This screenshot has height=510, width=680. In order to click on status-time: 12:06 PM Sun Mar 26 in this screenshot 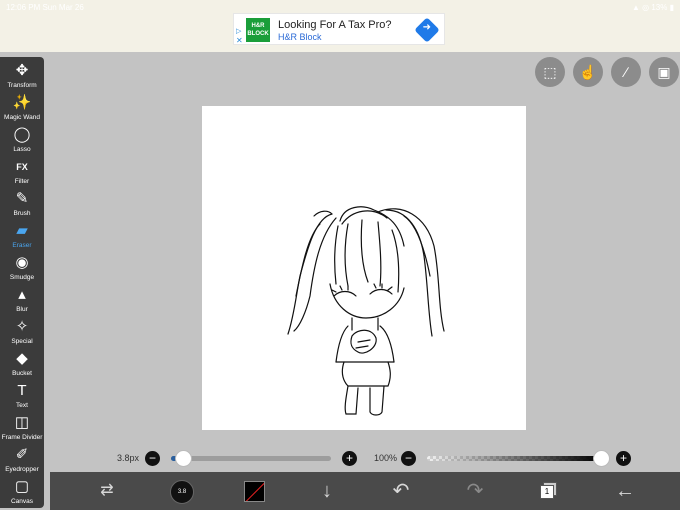, I will do `click(45, 7)`.